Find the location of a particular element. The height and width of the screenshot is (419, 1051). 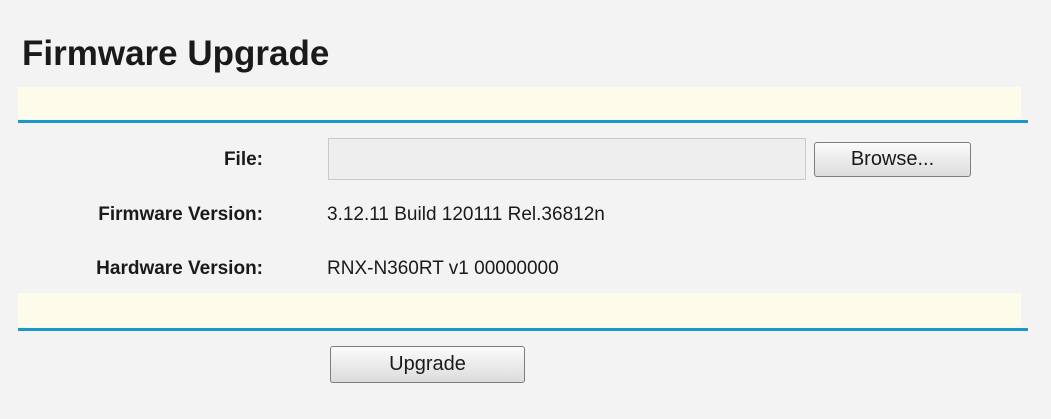

file-label: File: is located at coordinates (243, 159).